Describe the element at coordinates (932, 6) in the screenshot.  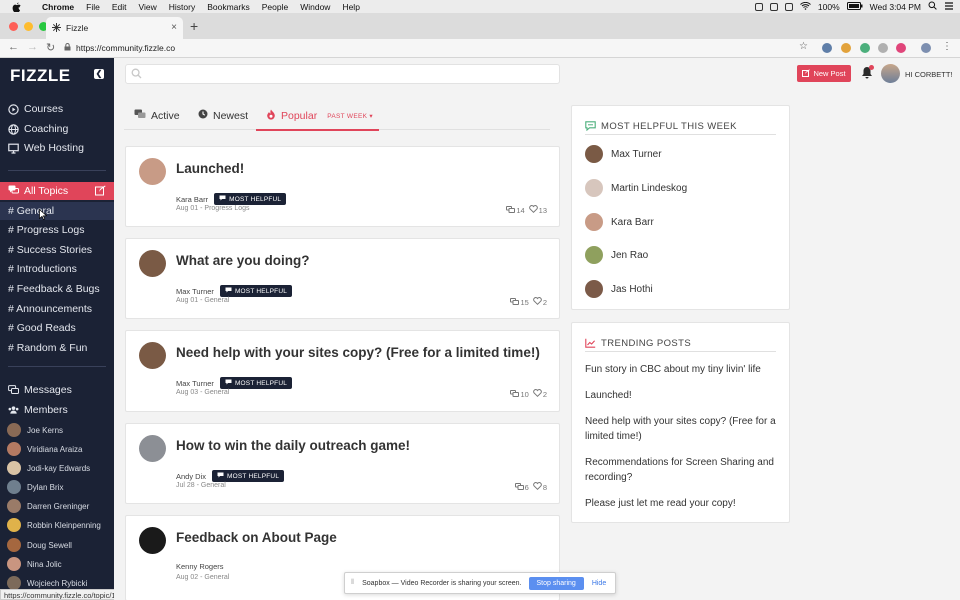
I see `spotlight-icon` at that location.